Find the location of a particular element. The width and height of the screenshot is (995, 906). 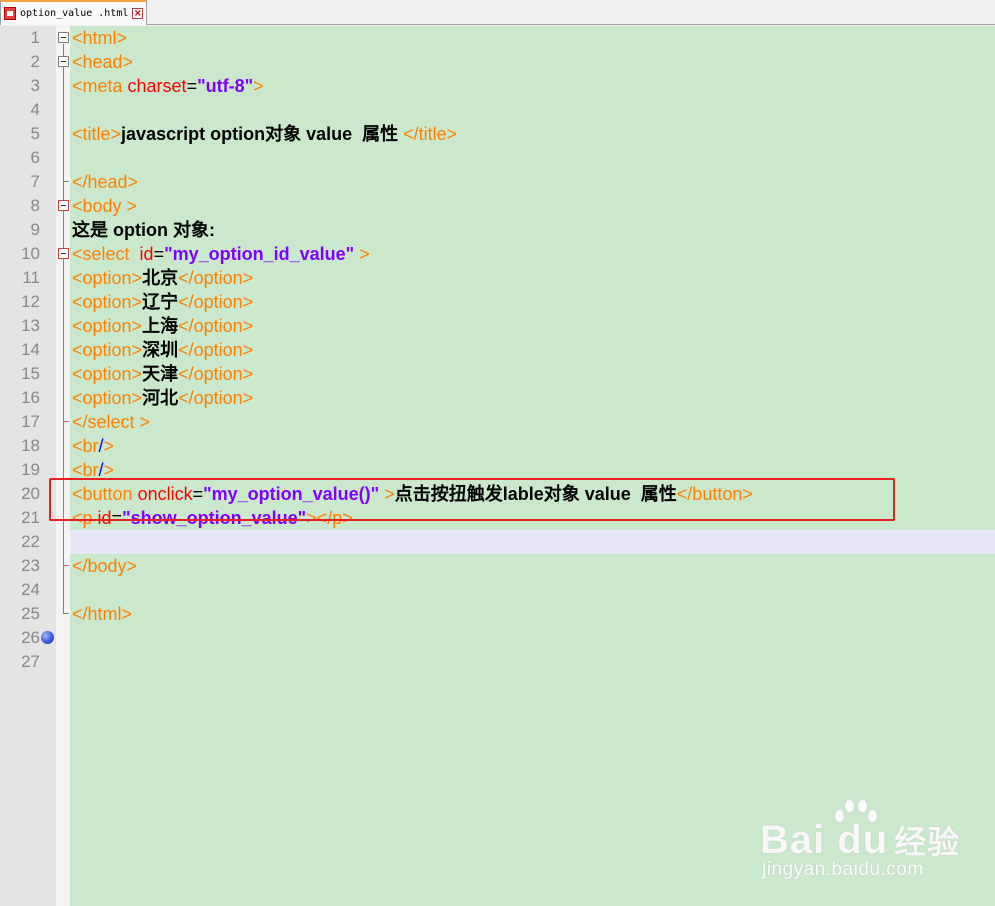

line-number: 26 is located at coordinates (30, 637).